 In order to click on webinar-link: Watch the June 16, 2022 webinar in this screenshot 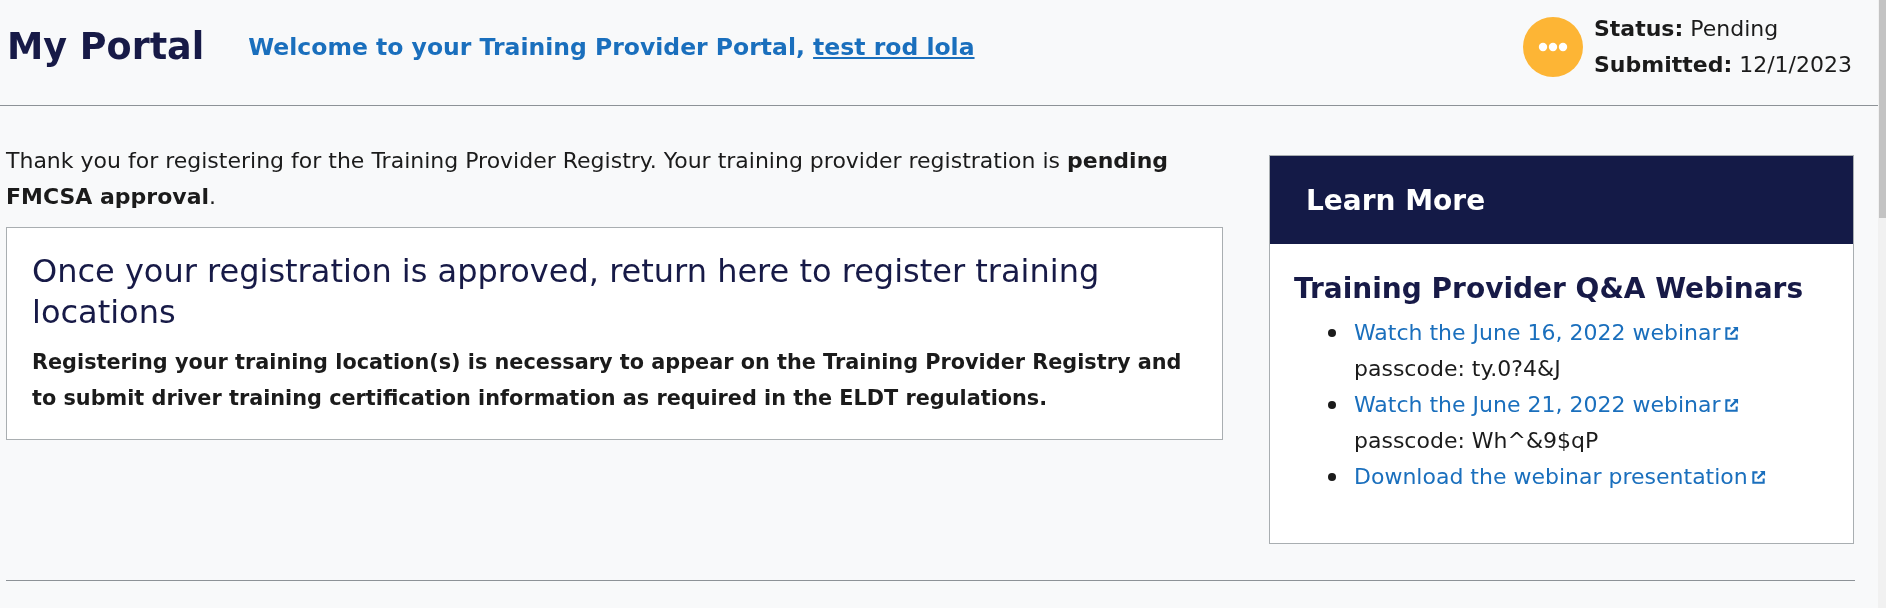, I will do `click(1546, 333)`.